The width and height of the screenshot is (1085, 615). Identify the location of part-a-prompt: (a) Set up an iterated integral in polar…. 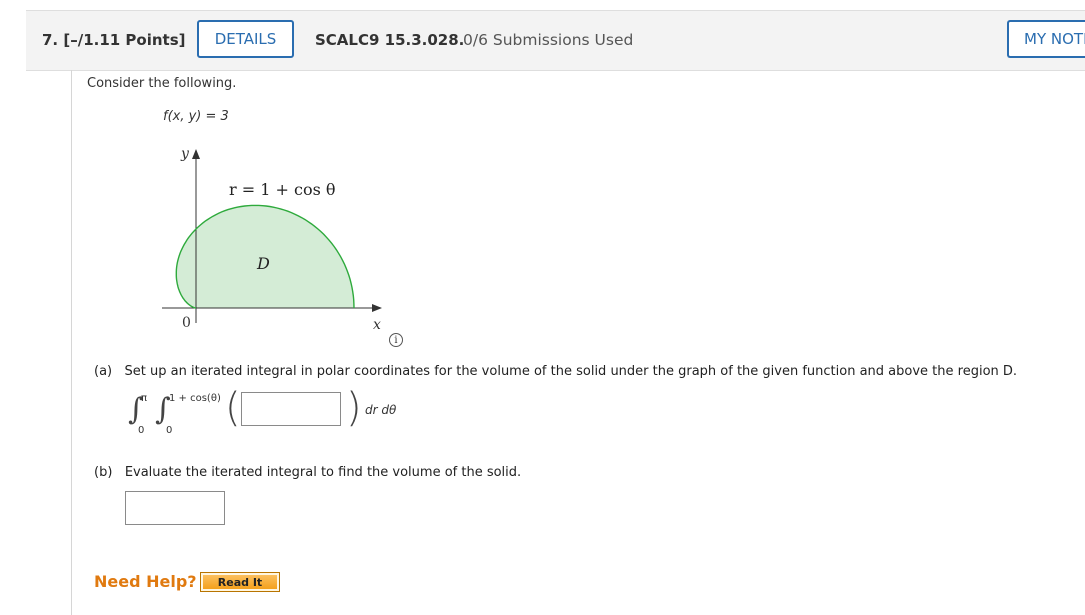
(555, 371).